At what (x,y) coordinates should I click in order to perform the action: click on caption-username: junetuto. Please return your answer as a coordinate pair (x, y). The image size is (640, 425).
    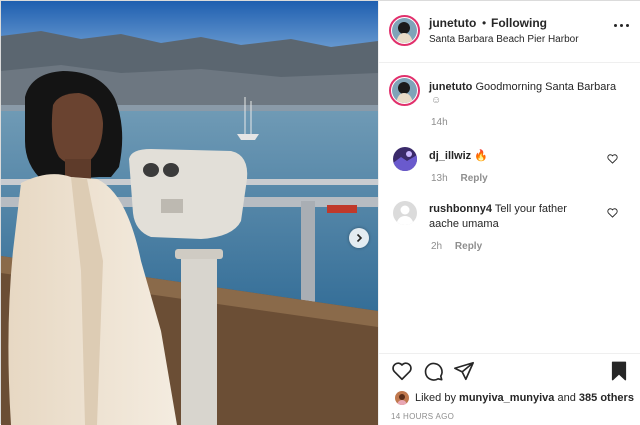
    Looking at the image, I should click on (450, 87).